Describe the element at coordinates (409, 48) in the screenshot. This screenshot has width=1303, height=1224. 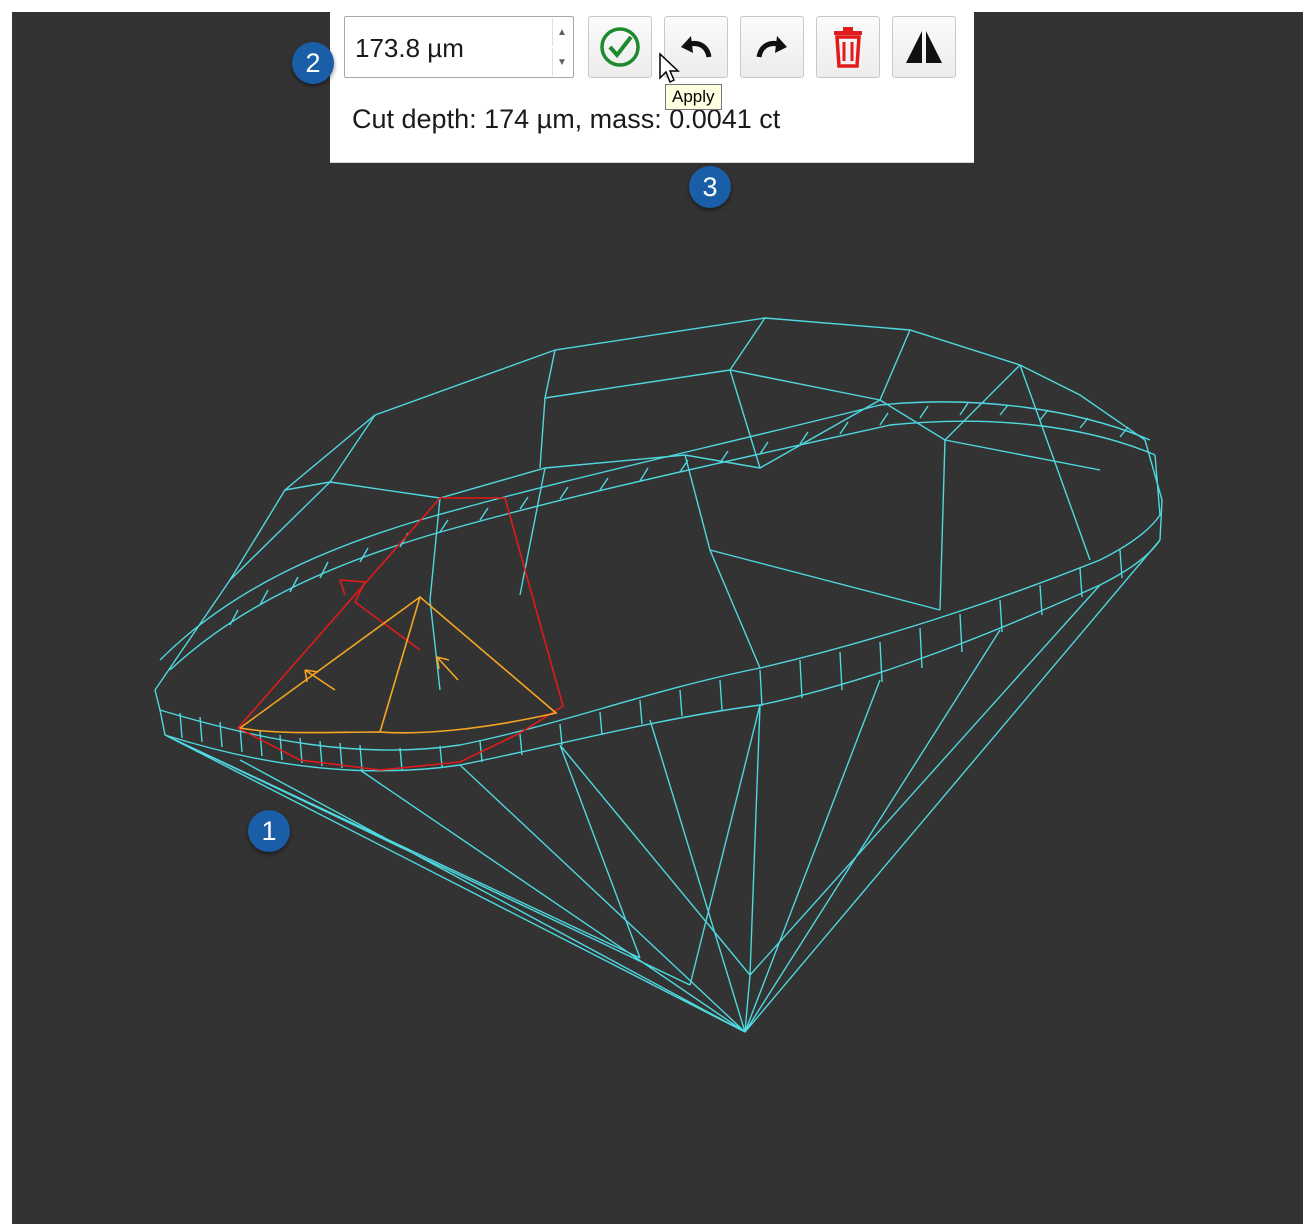
I see `depth-input: 173.8 µm` at that location.